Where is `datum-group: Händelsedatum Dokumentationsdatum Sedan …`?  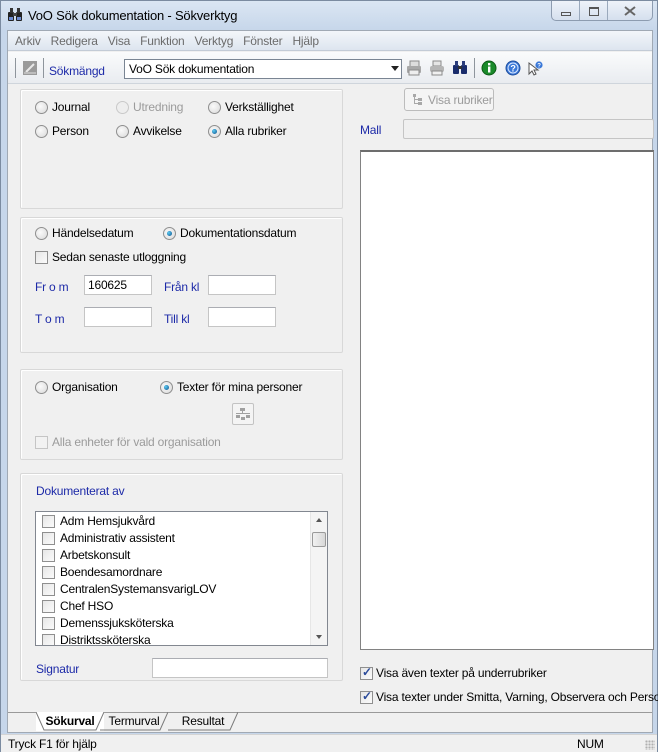
datum-group: Händelsedatum Dokumentationsdatum Sedan … is located at coordinates (181, 285).